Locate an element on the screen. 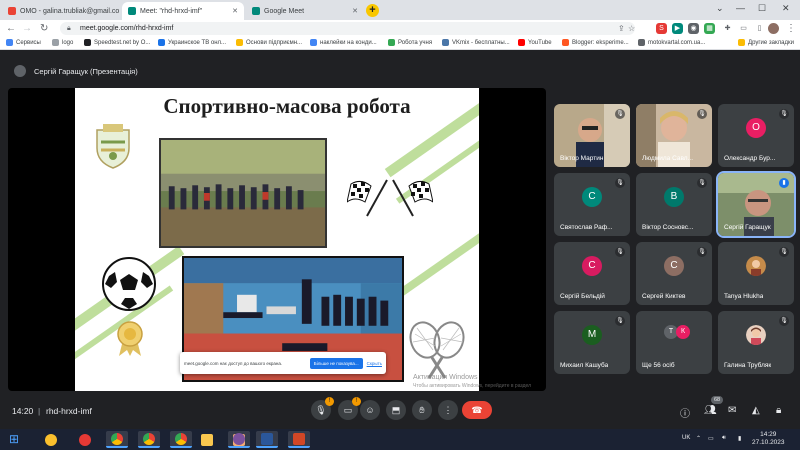 The width and height of the screenshot is (800, 450). participant-tile: С 🎙︎ Сергій Бельдій is located at coordinates (592, 273).